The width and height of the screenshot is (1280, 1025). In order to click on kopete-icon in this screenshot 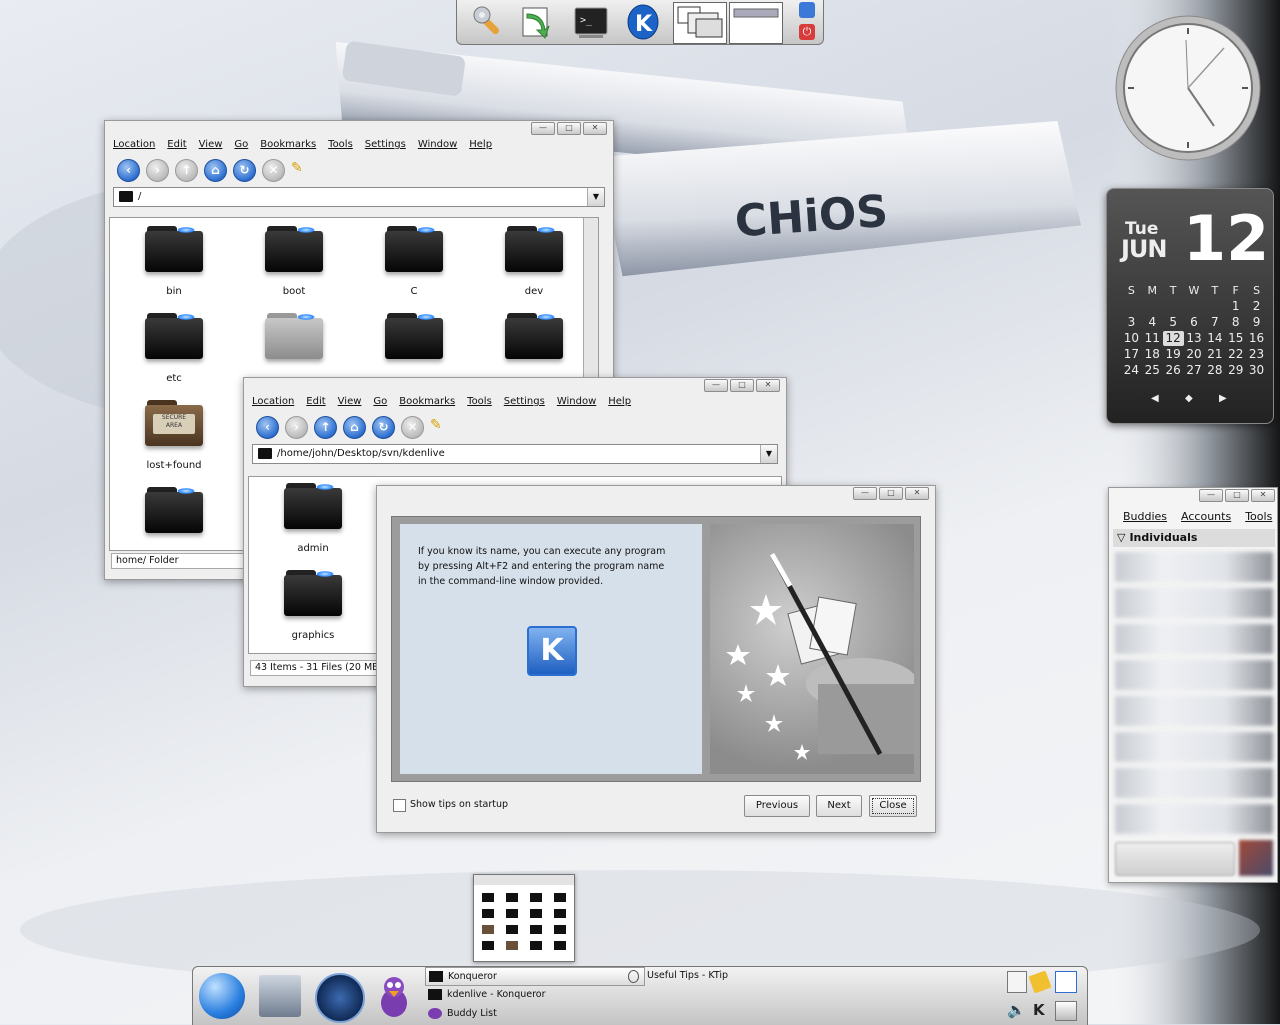, I will do `click(394, 996)`.